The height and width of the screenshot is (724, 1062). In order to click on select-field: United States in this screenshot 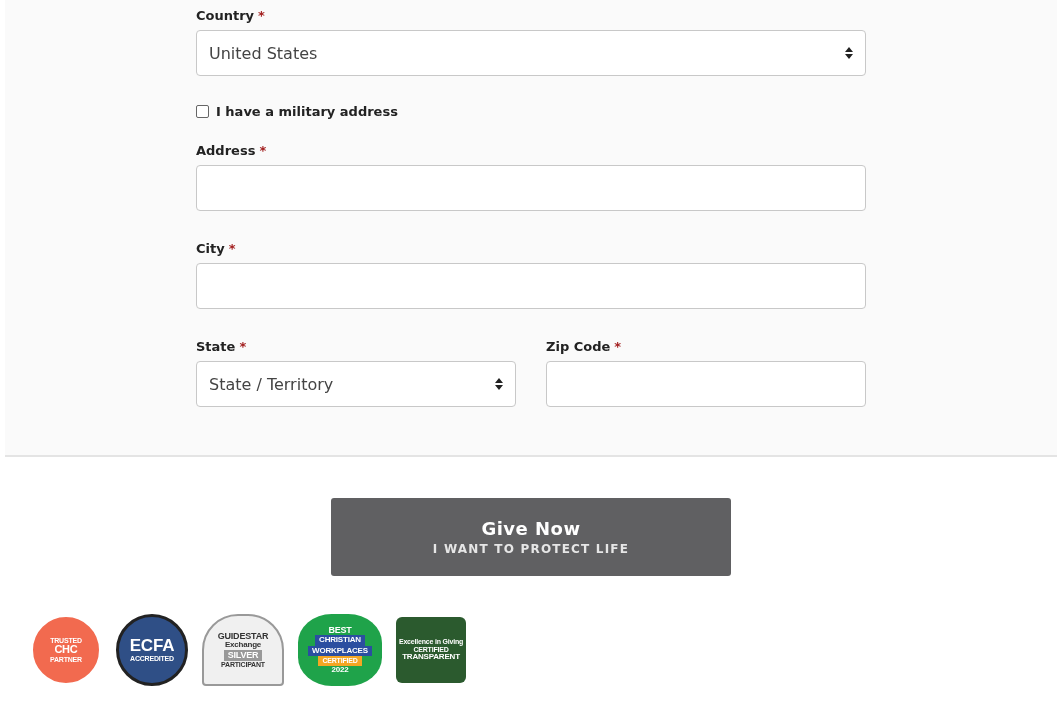, I will do `click(531, 53)`.